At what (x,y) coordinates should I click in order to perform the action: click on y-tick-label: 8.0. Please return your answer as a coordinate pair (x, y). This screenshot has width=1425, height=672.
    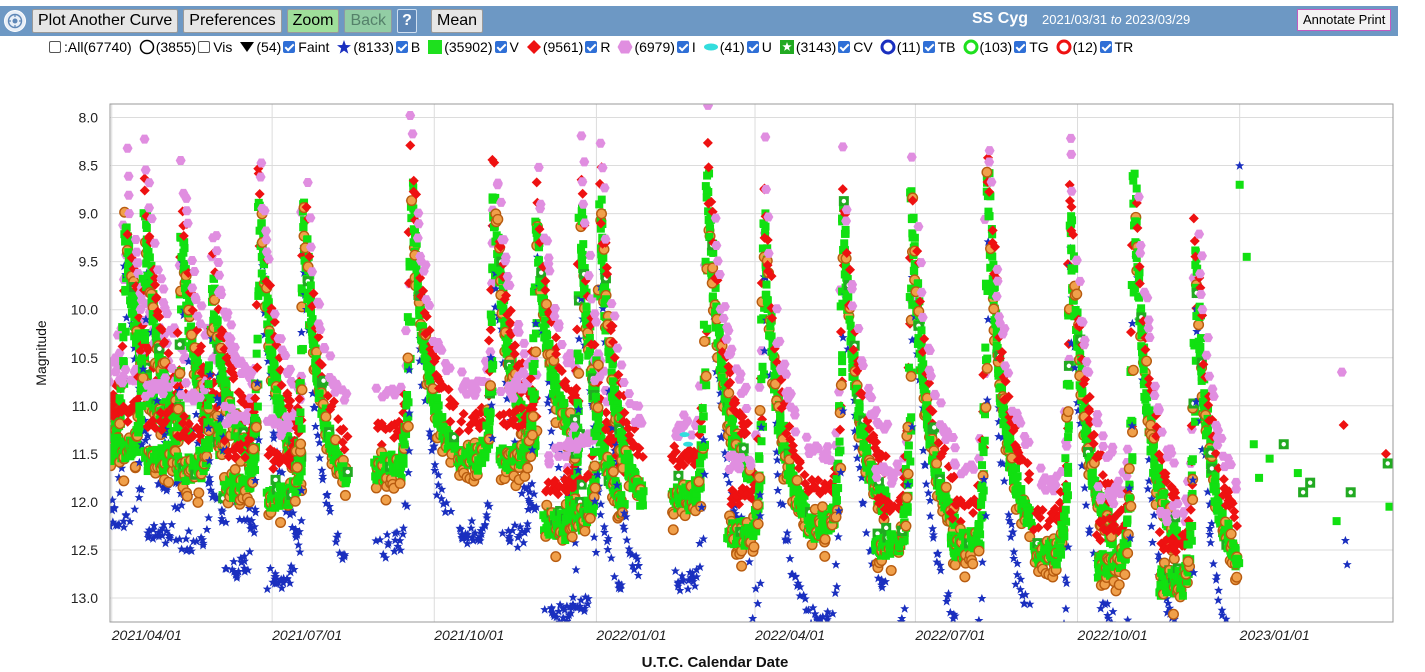
    Looking at the image, I should click on (89, 118).